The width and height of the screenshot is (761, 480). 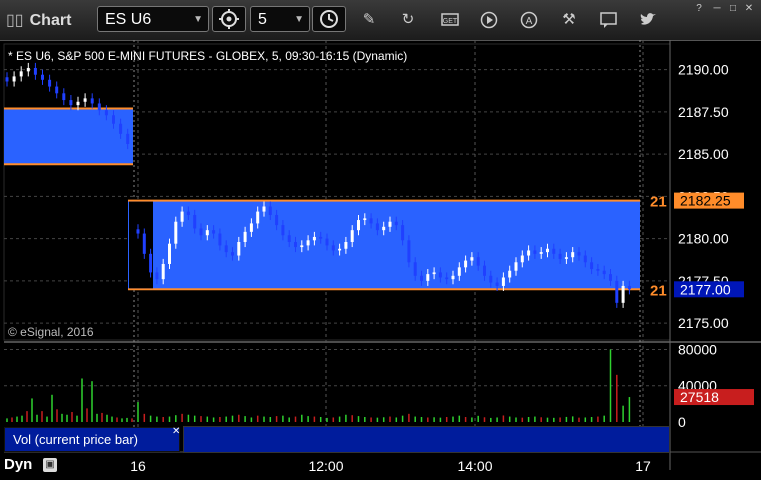 What do you see at coordinates (280, 19) in the screenshot?
I see `interval-combo: 5 ▼` at bounding box center [280, 19].